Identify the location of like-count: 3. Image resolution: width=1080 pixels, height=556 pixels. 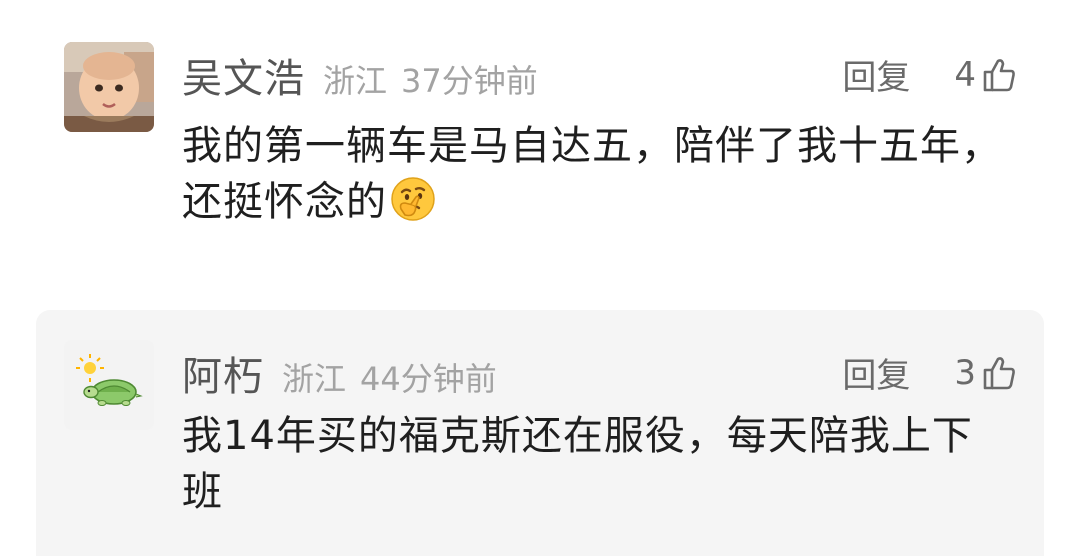
(965, 372).